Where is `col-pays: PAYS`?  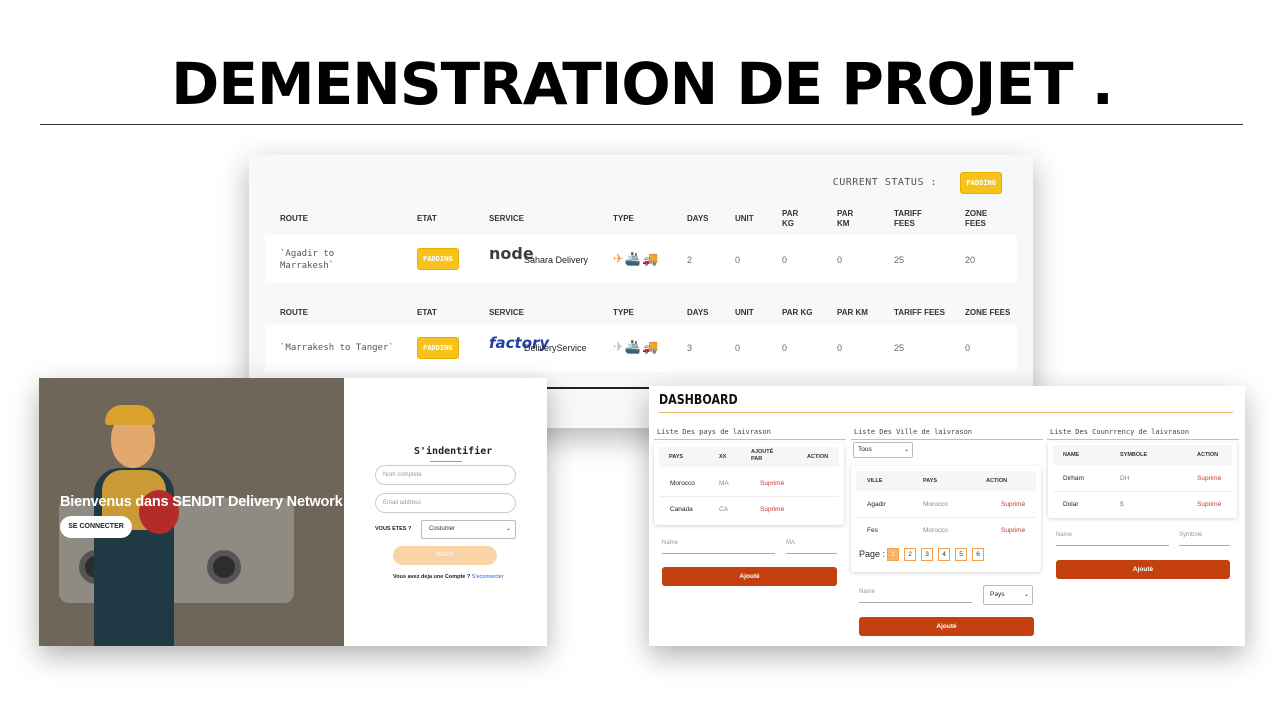
col-pays: PAYS is located at coordinates (930, 481).